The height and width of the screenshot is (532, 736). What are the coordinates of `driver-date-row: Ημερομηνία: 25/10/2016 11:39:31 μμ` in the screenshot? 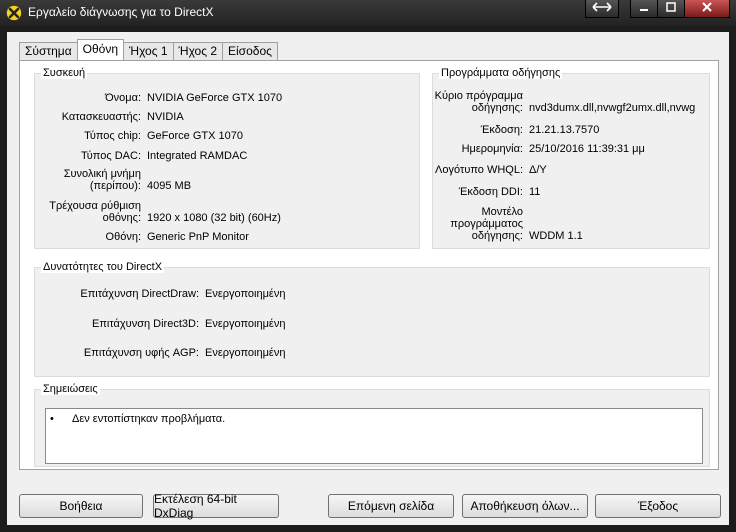 It's located at (539, 149).